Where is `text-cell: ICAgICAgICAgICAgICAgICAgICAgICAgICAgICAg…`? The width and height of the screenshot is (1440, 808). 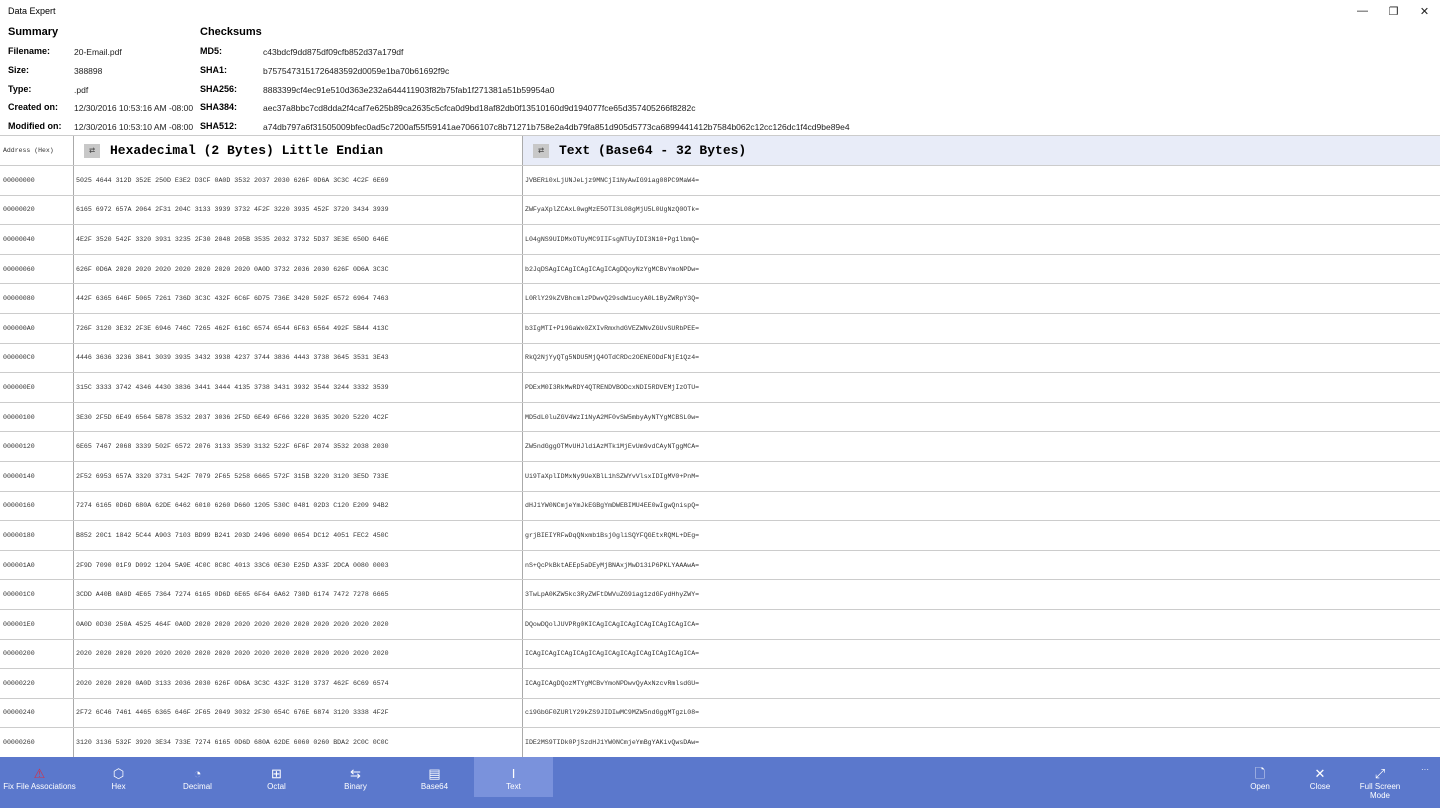 text-cell: ICAgICAgICAgICAgICAgICAgICAgICAgICAgICAg… is located at coordinates (981, 654).